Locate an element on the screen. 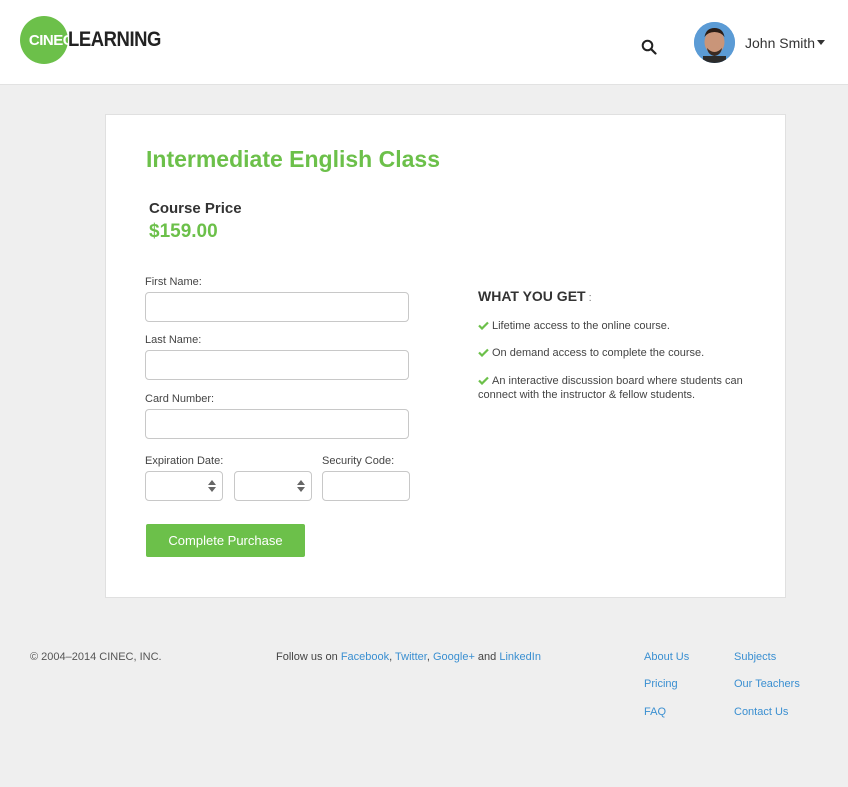 Image resolution: width=848 pixels, height=787 pixels. search-icon is located at coordinates (649, 47).